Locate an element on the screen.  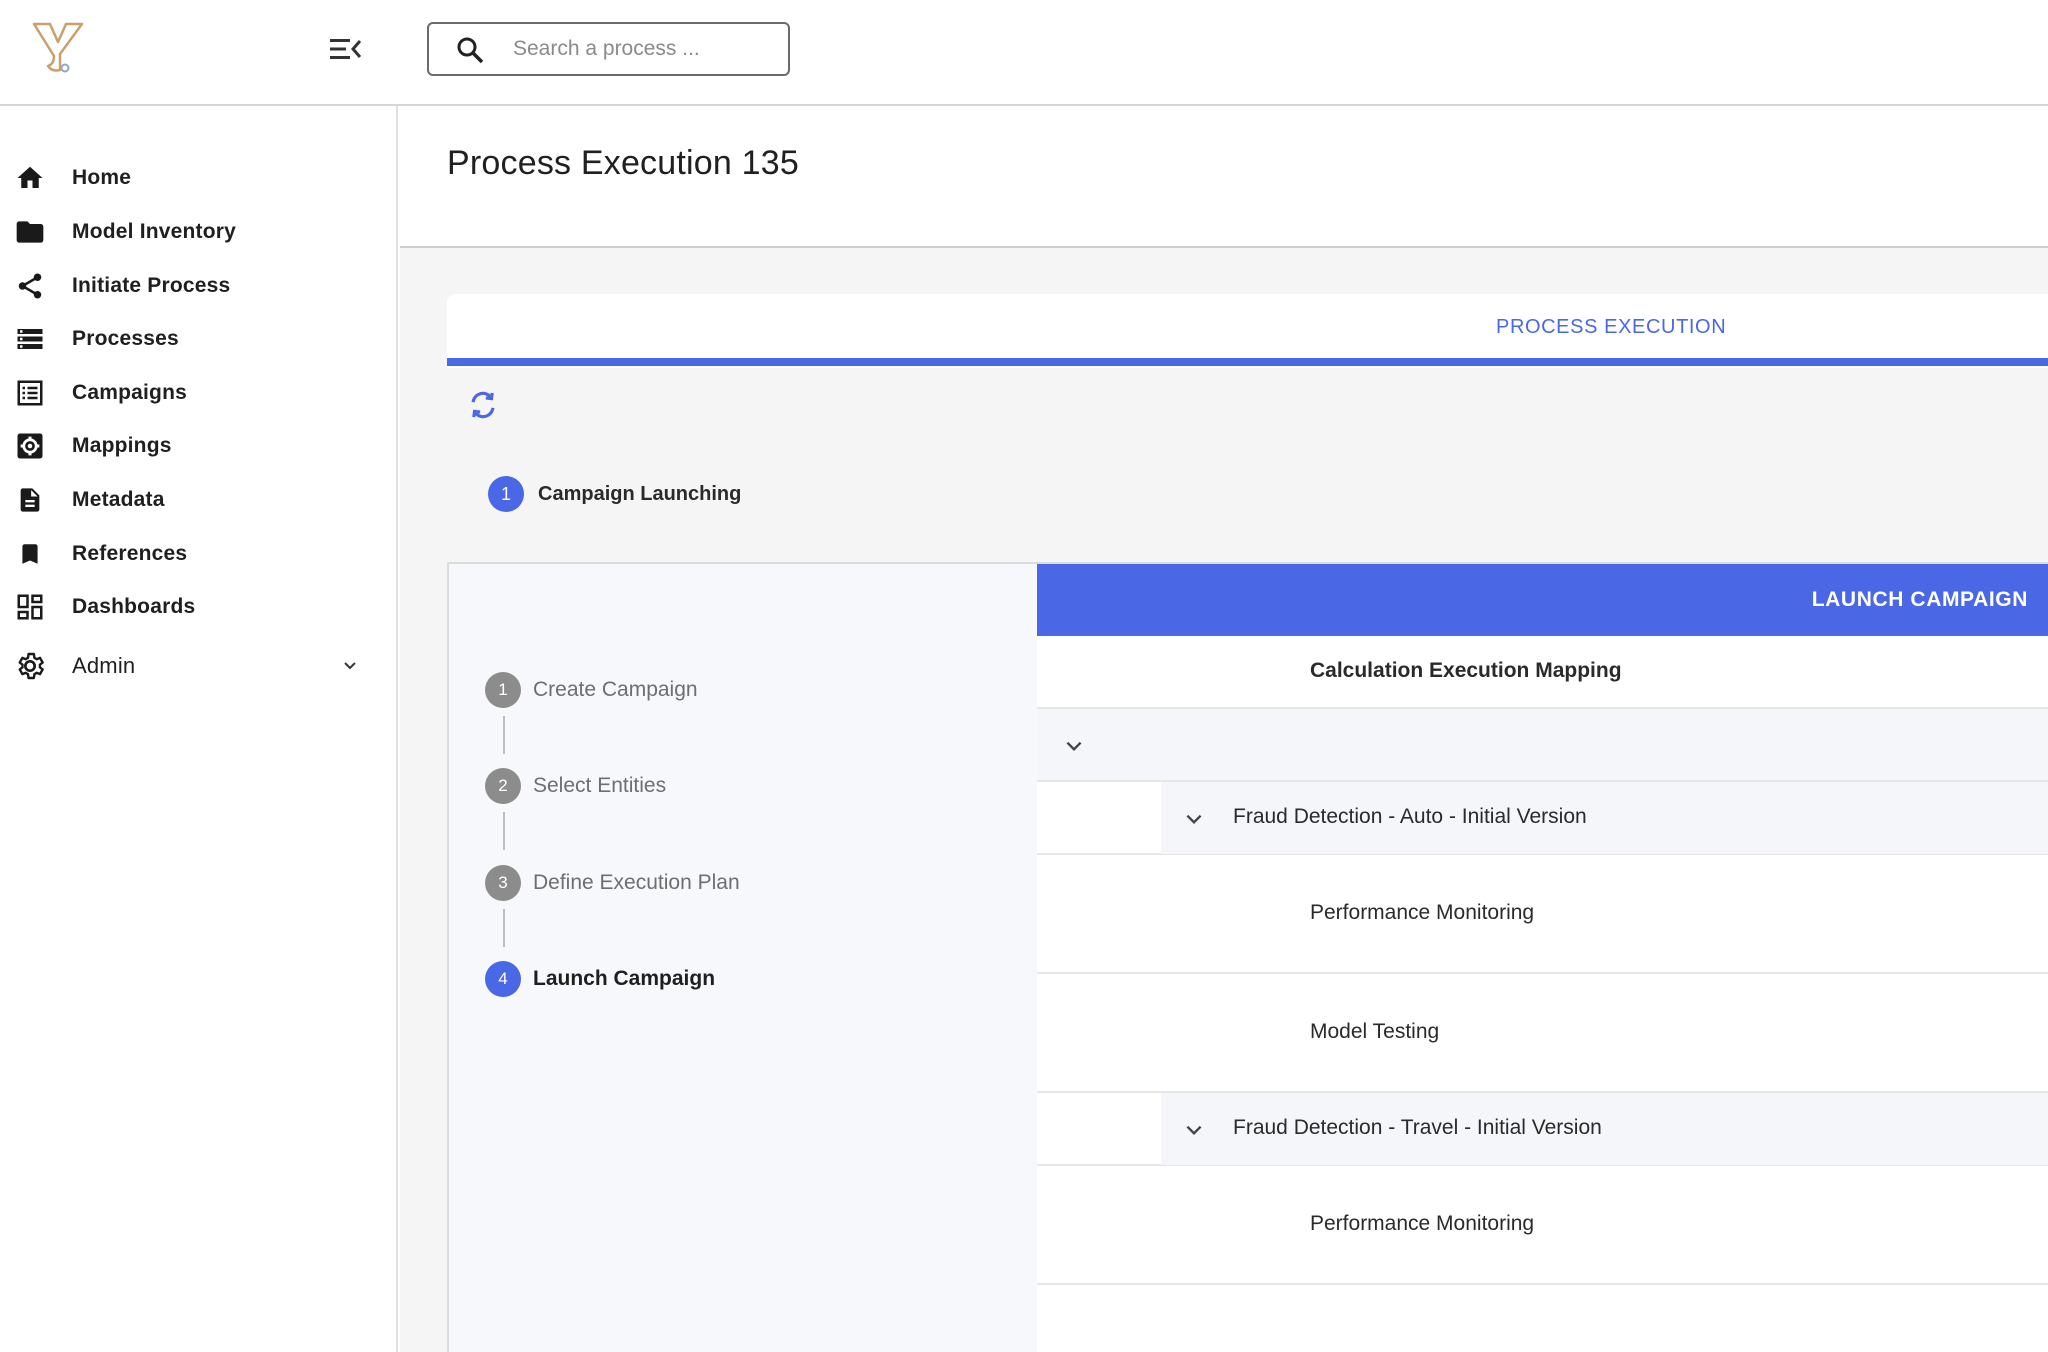
top-bar is located at coordinates (1024, 53).